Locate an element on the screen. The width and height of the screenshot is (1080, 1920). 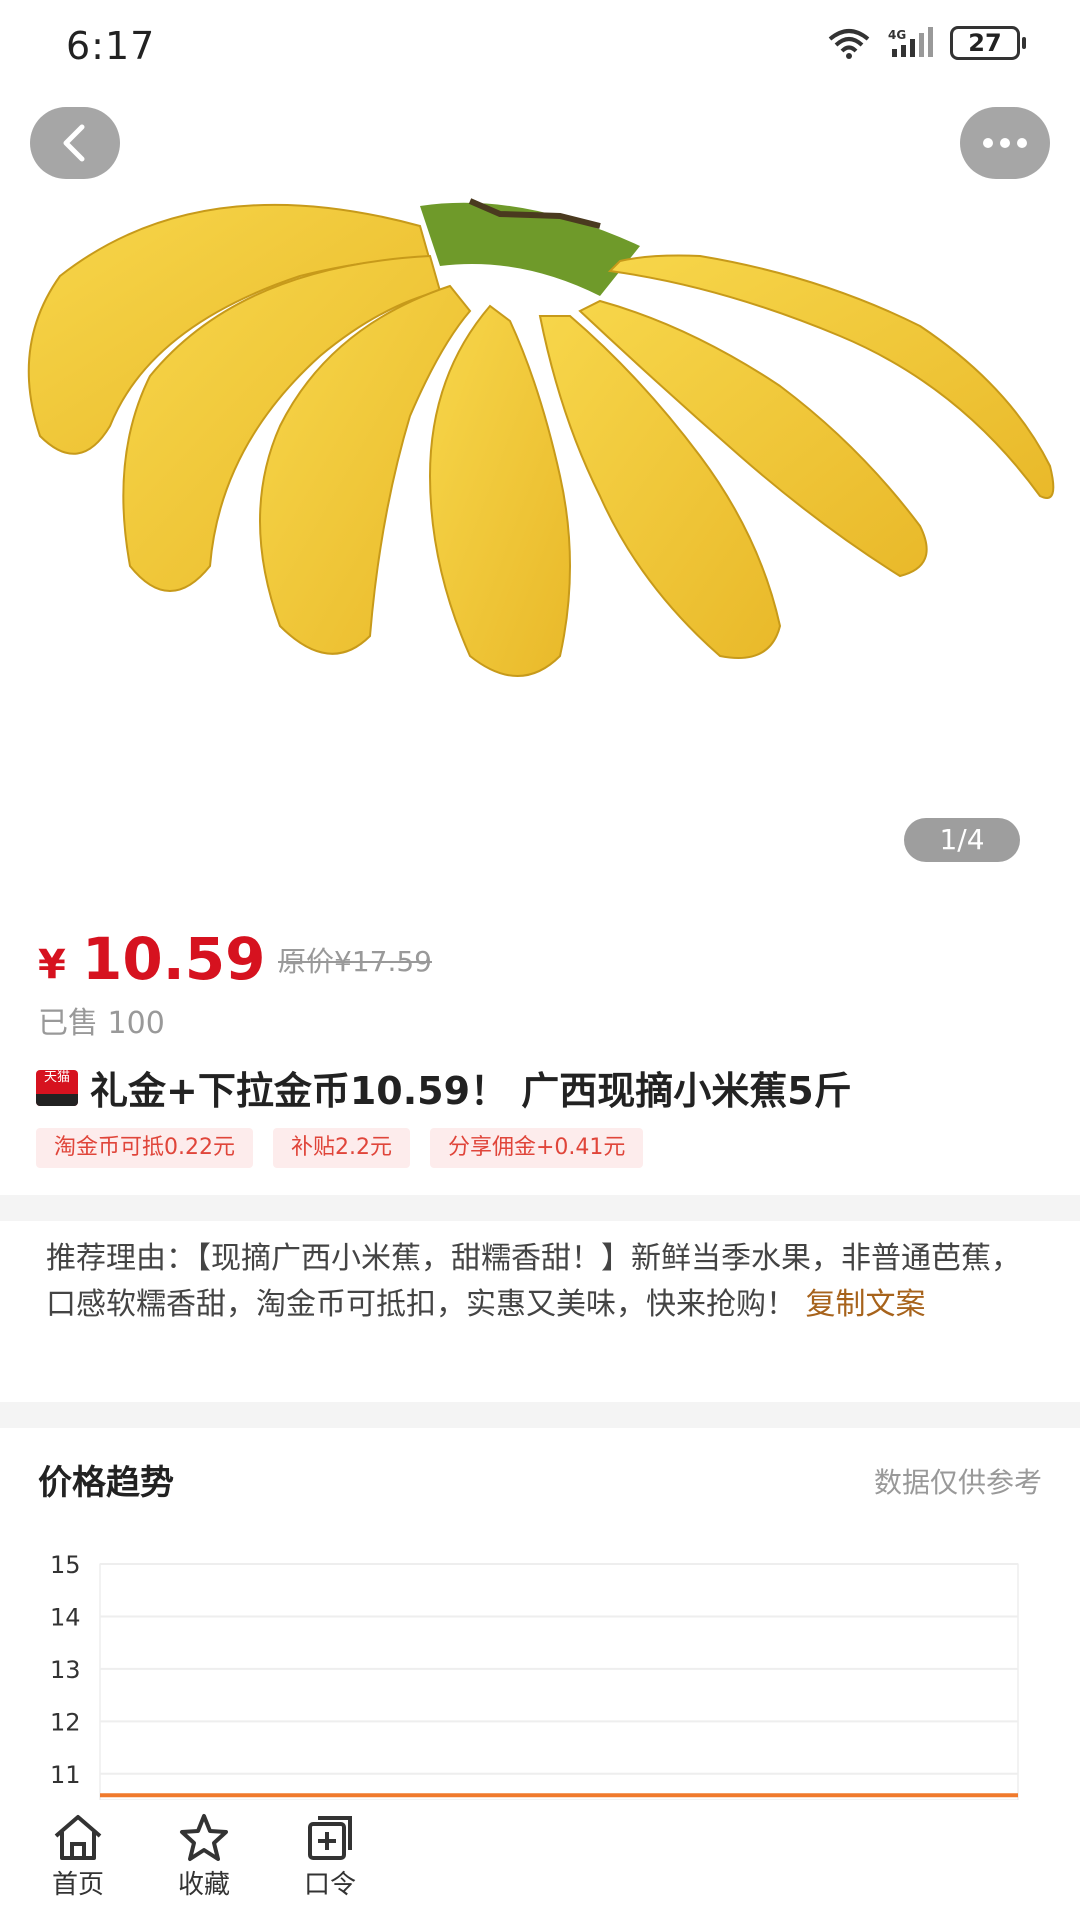
status-icons: 4G 27 is located at coordinates (926, 43).